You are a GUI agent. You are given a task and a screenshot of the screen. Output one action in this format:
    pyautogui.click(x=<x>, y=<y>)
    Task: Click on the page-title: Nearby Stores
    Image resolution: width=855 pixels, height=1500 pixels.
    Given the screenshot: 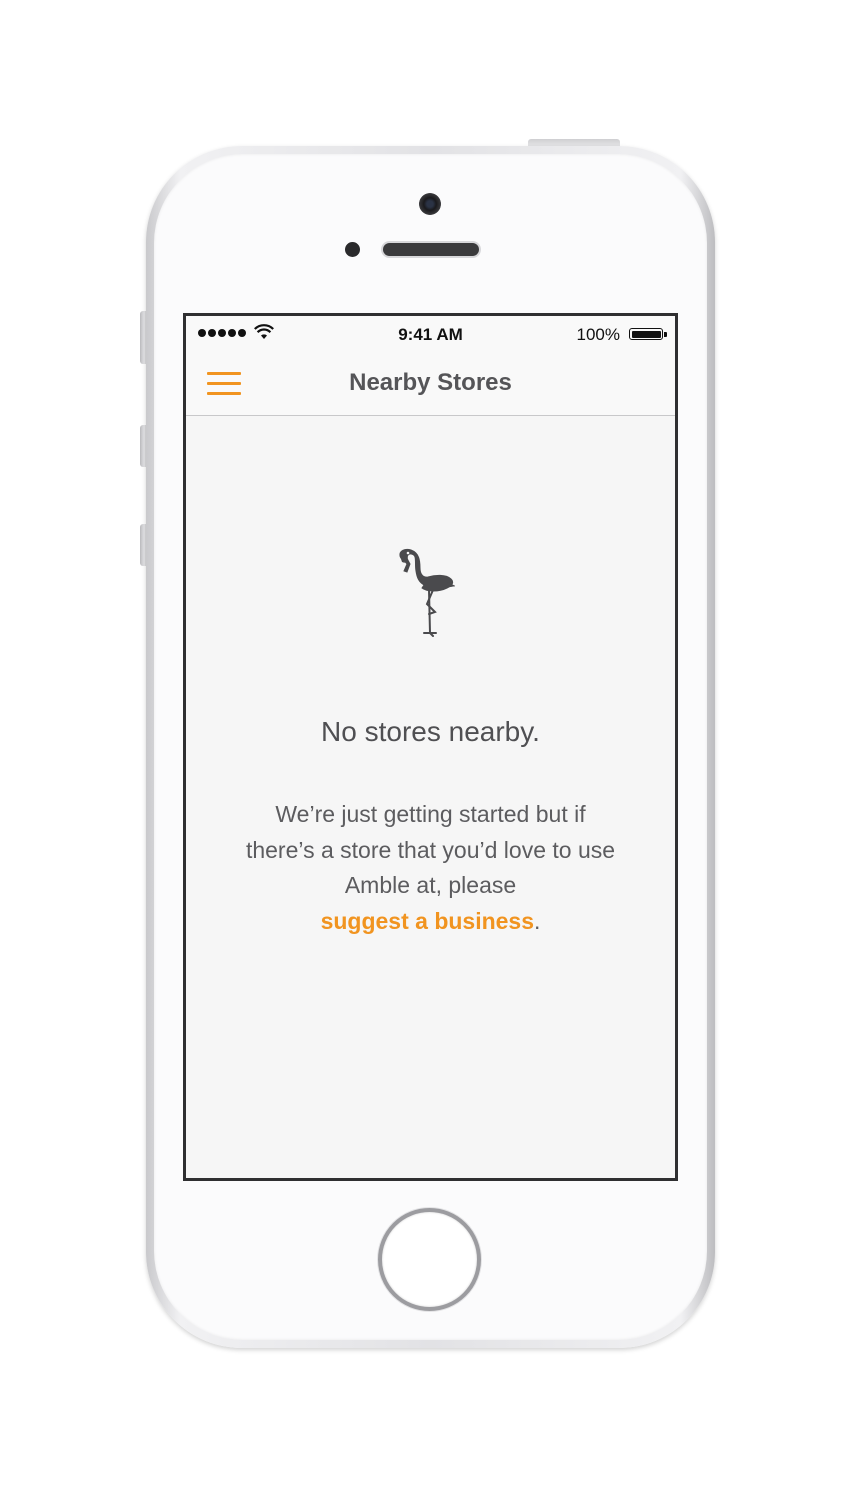 What is the action you would take?
    pyautogui.click(x=430, y=382)
    